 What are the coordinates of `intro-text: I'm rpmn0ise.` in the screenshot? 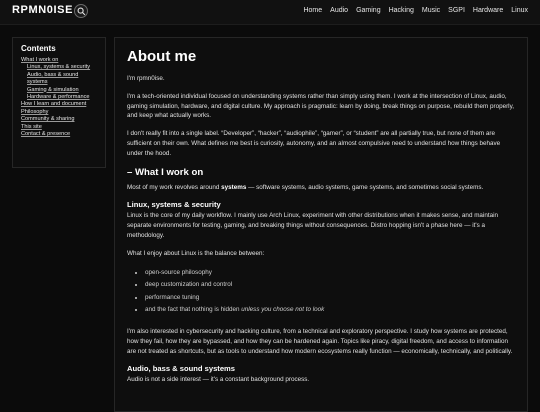 It's located at (146, 78).